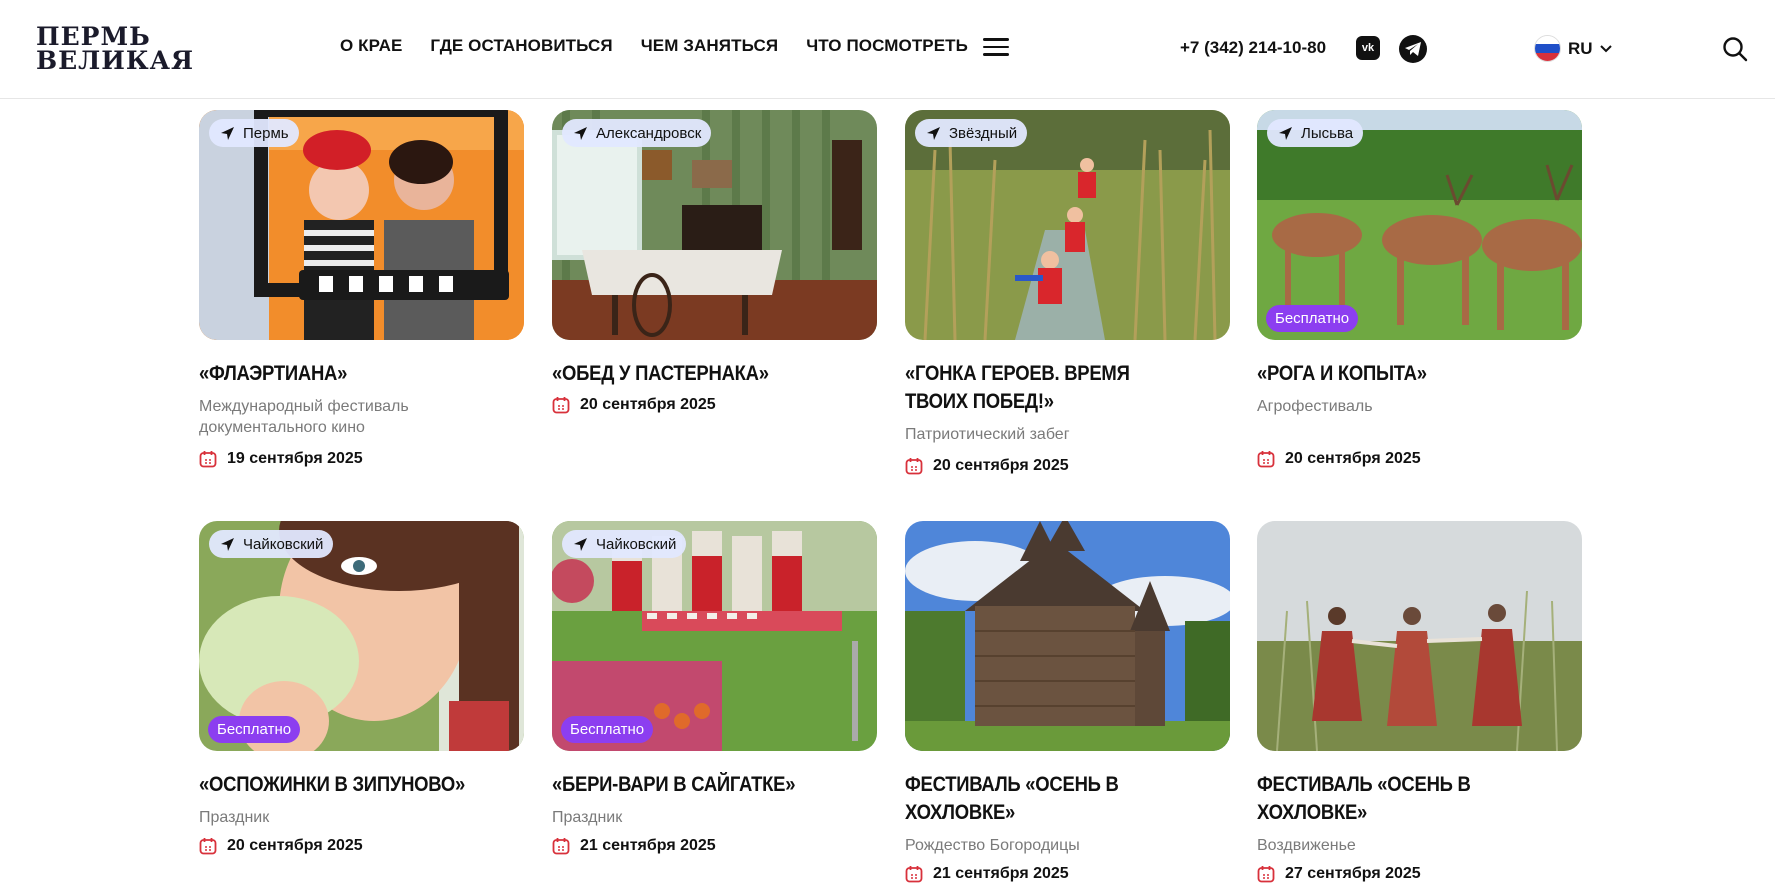  What do you see at coordinates (295, 458) in the screenshot?
I see `event-date-text: 19 сентября 2025` at bounding box center [295, 458].